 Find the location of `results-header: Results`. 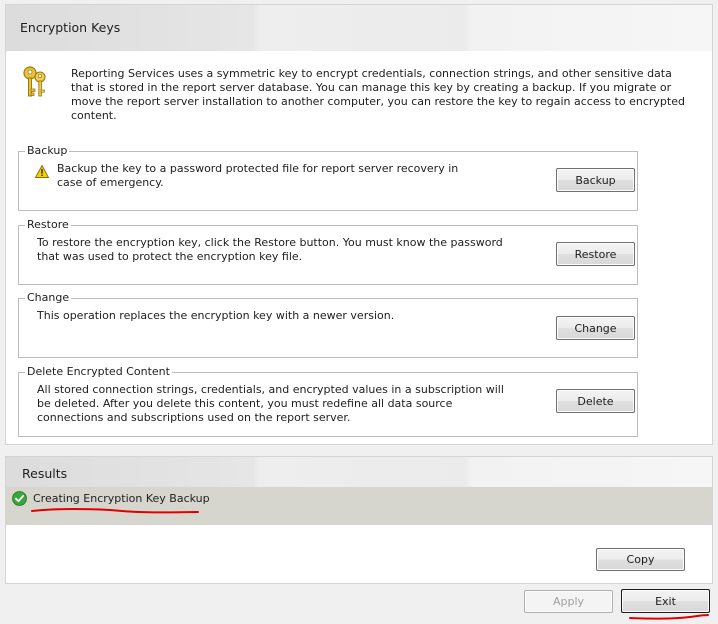

results-header: Results is located at coordinates (359, 472).